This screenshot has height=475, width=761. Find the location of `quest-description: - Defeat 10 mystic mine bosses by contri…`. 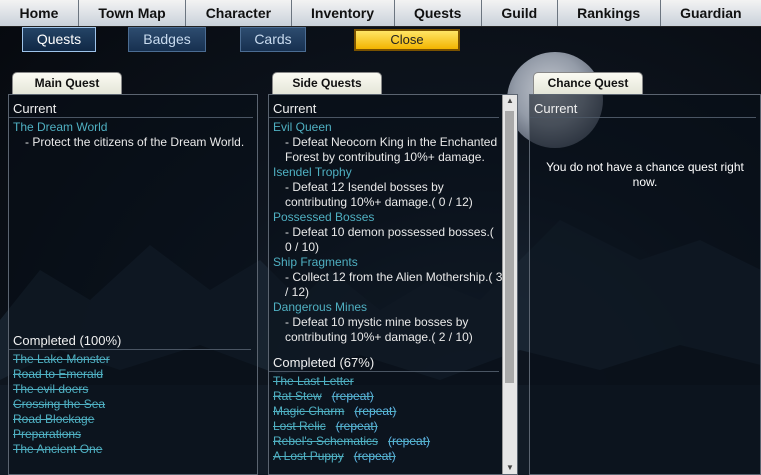

quest-description: - Defeat 10 mystic mine bosses by contri… is located at coordinates (379, 329).